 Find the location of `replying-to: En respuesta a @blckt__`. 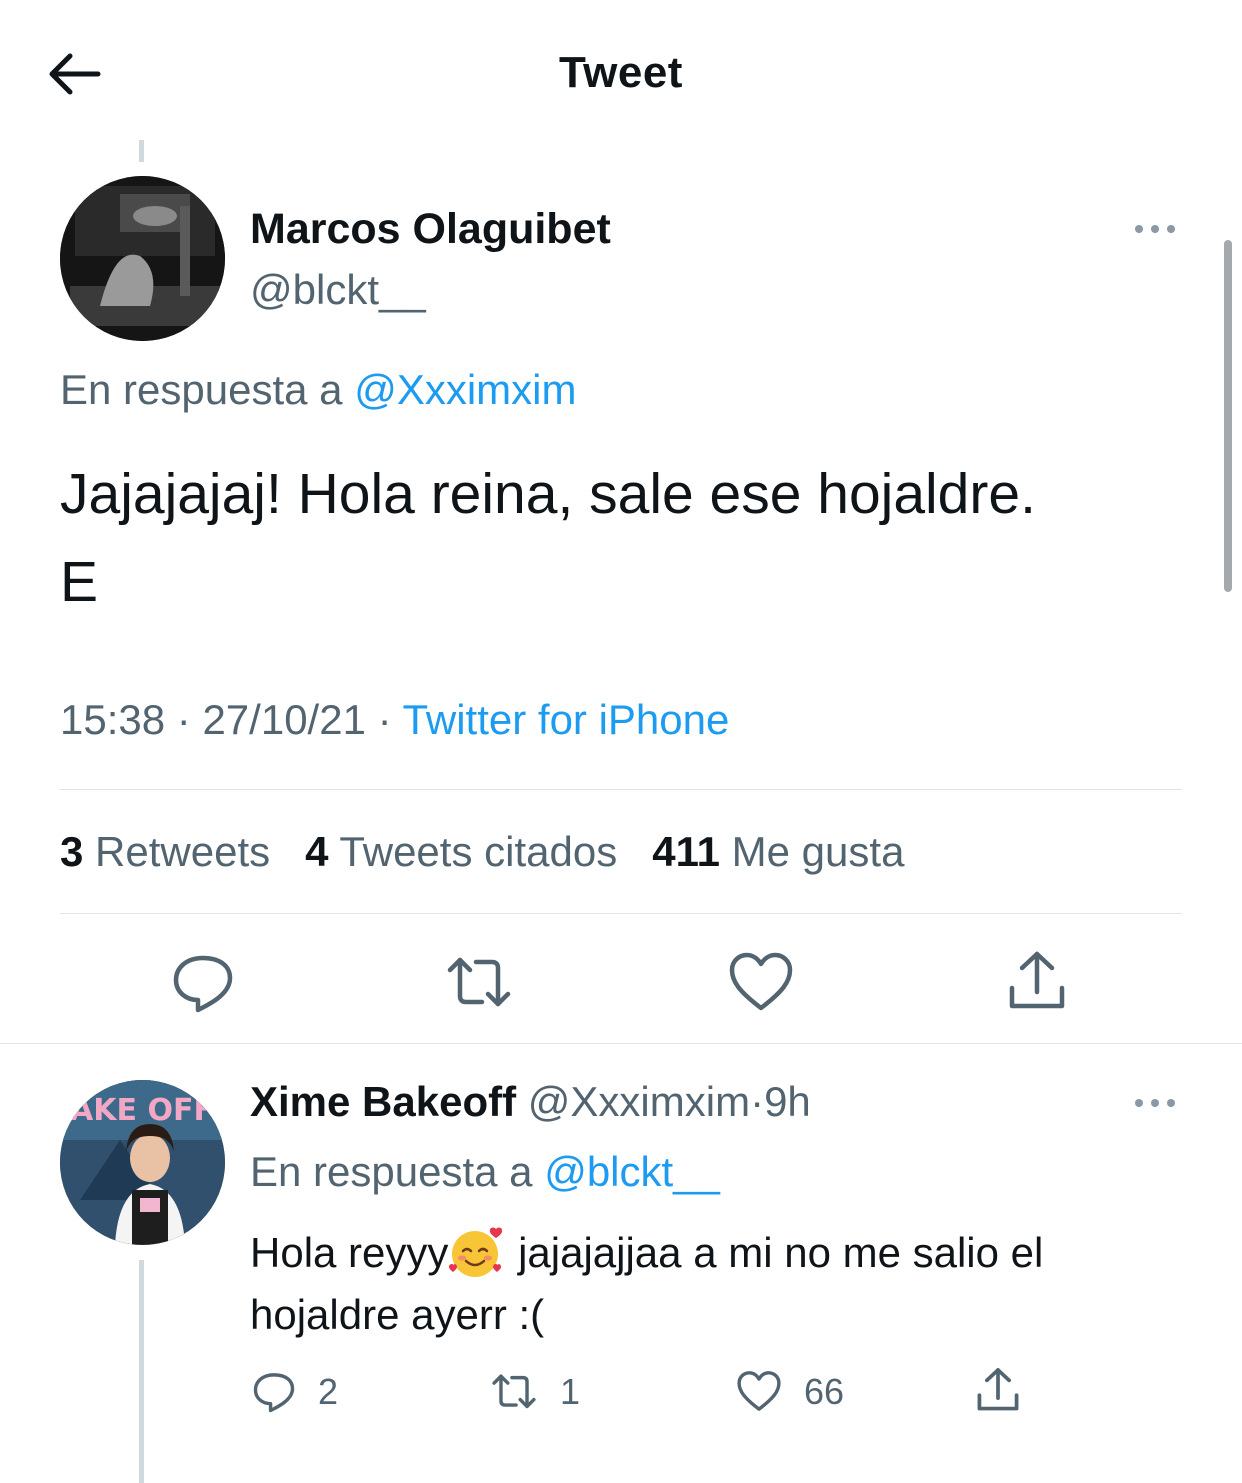

replying-to: En respuesta a @blckt__ is located at coordinates (485, 1172).